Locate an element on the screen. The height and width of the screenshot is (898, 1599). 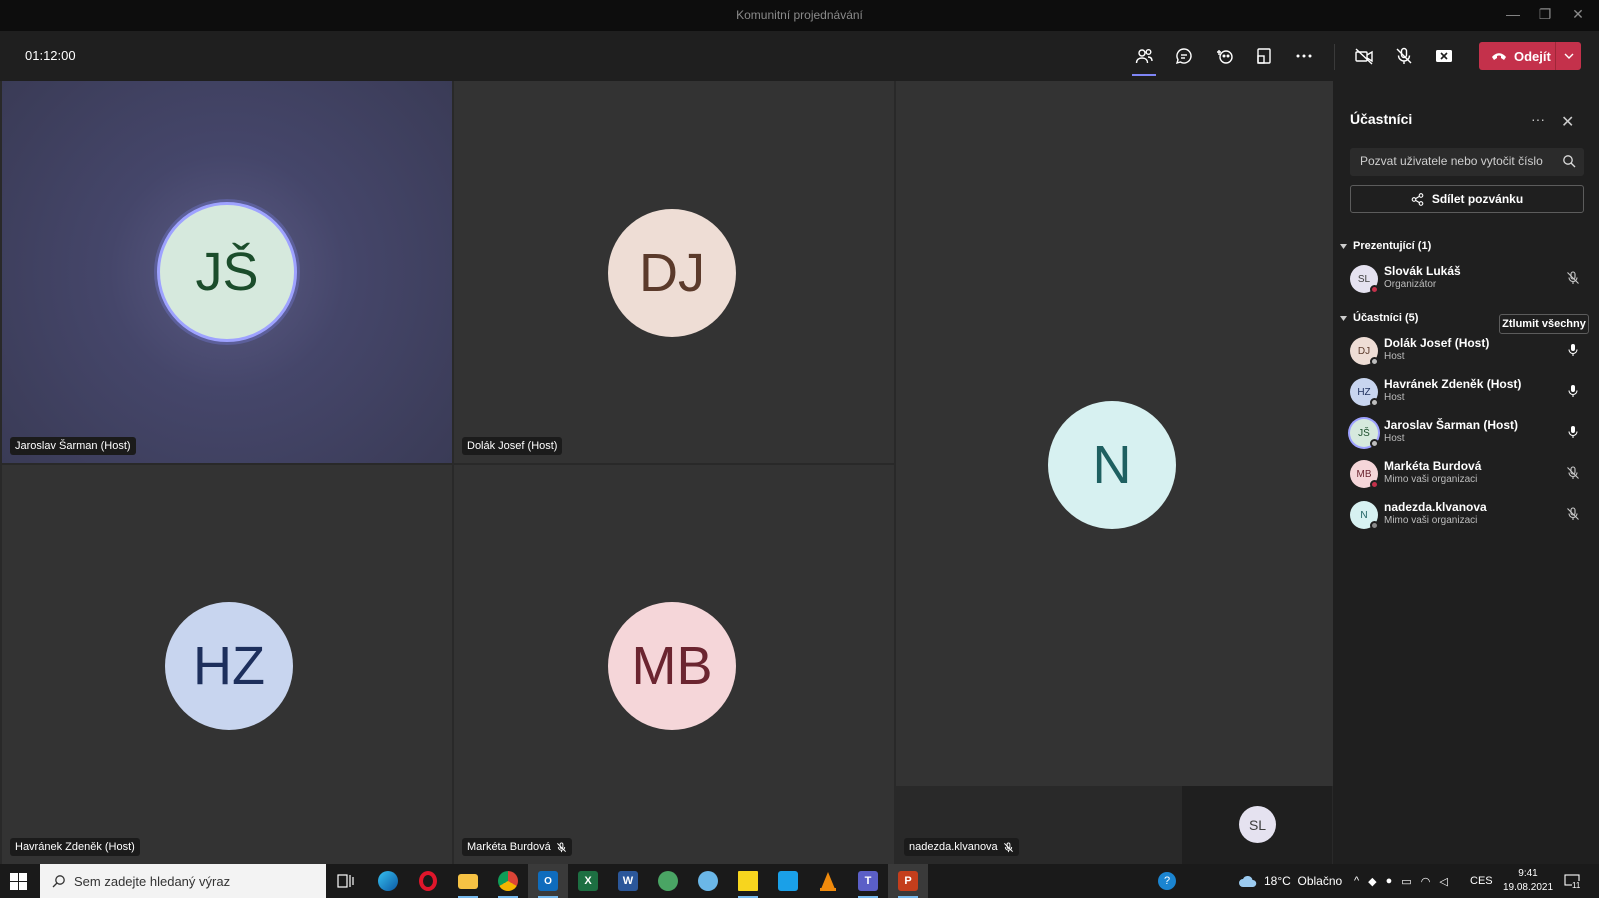
microphone-tray-icon: ● is located at coordinates (1389, 881).